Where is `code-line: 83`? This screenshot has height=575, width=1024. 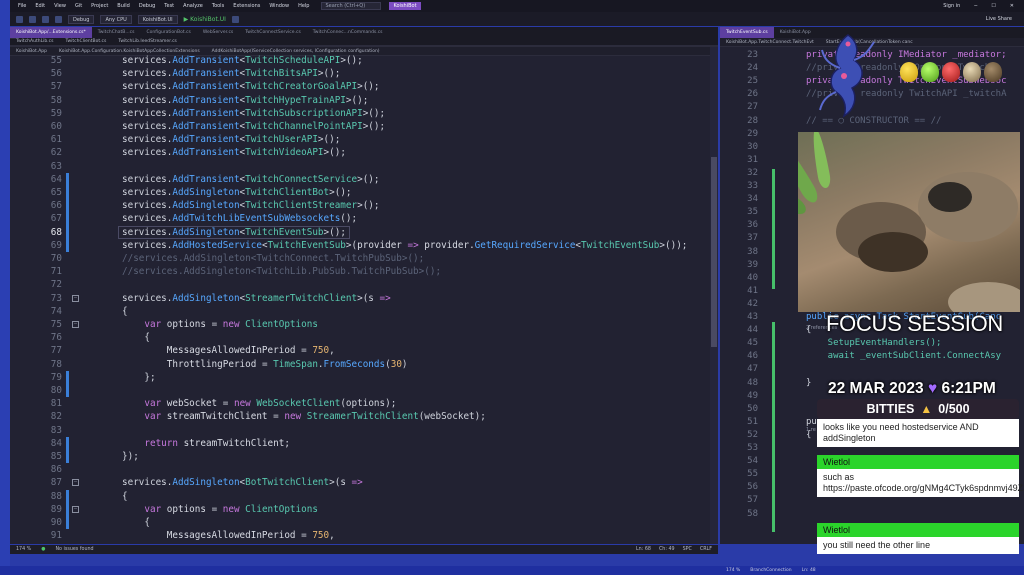 code-line: 83 is located at coordinates (360, 430).